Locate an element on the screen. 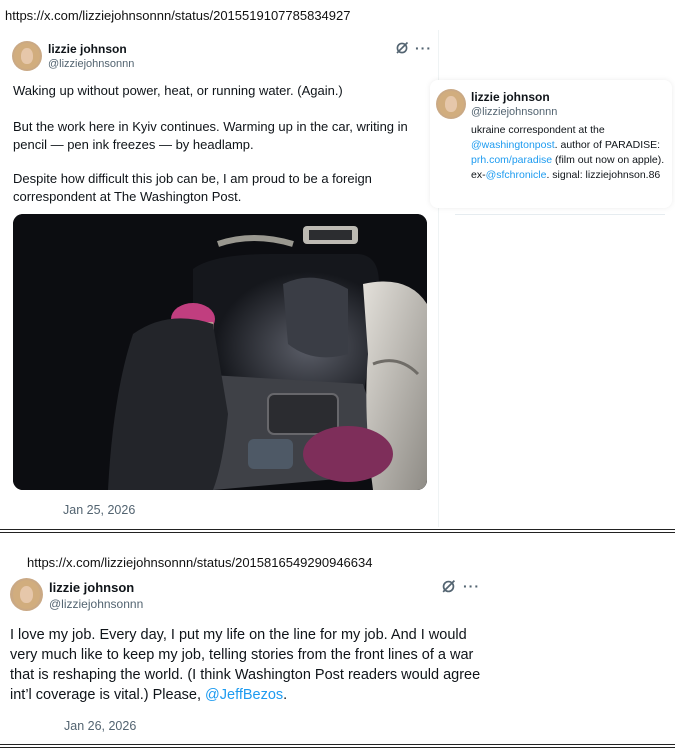 The image size is (675, 750). bio-link-washingtonpost: @washingtonpost is located at coordinates (513, 145).